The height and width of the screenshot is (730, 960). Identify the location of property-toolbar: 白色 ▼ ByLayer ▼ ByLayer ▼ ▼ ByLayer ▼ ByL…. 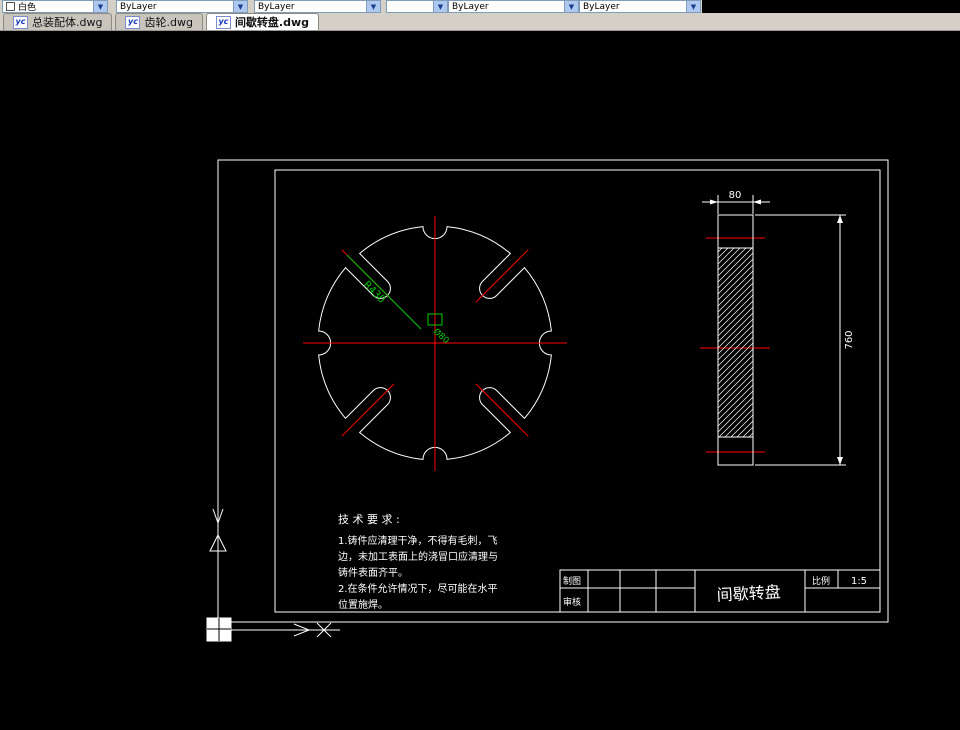
(480, 6).